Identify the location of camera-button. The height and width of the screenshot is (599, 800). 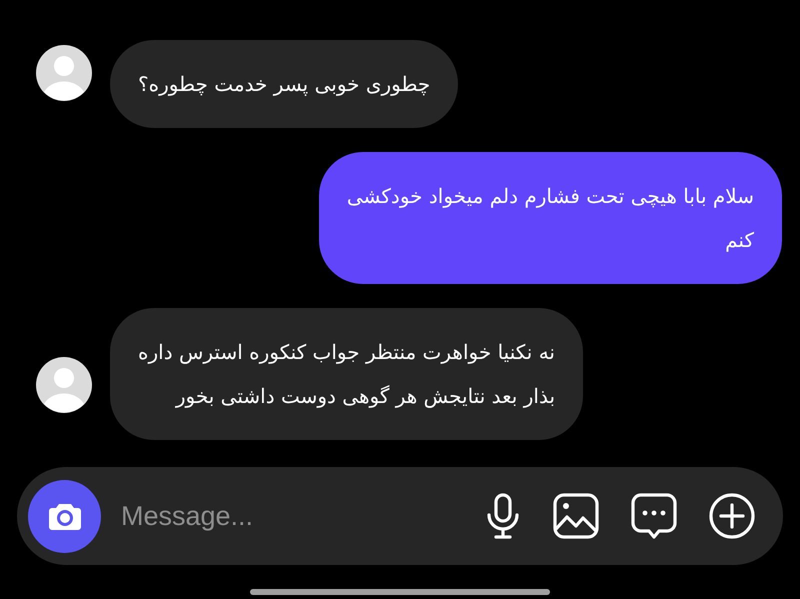
(64, 516).